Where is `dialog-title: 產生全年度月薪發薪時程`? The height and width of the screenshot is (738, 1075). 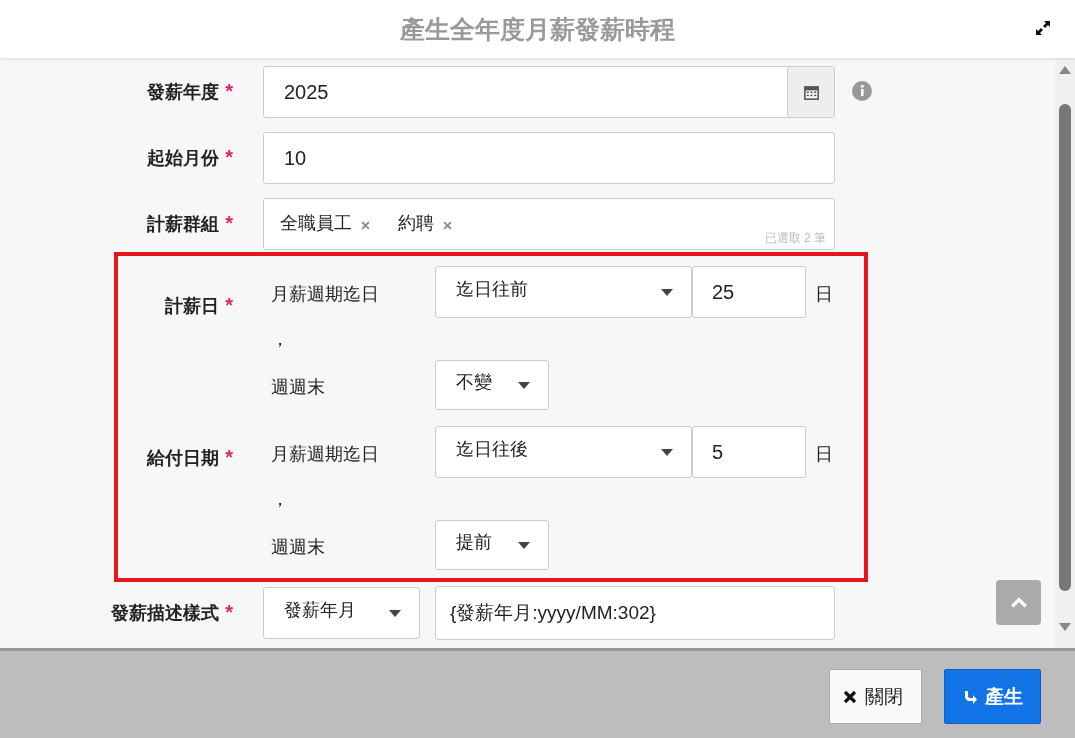 dialog-title: 產生全年度月薪發薪時程 is located at coordinates (537, 29).